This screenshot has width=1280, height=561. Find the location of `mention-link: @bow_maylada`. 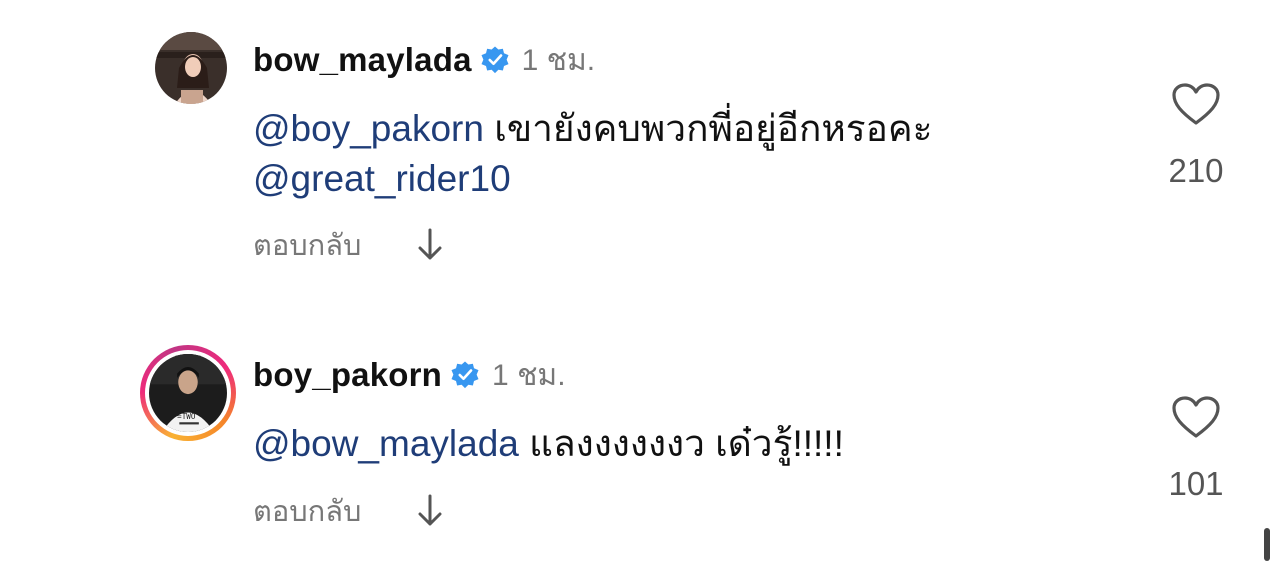

mention-link: @bow_maylada is located at coordinates (386, 443).